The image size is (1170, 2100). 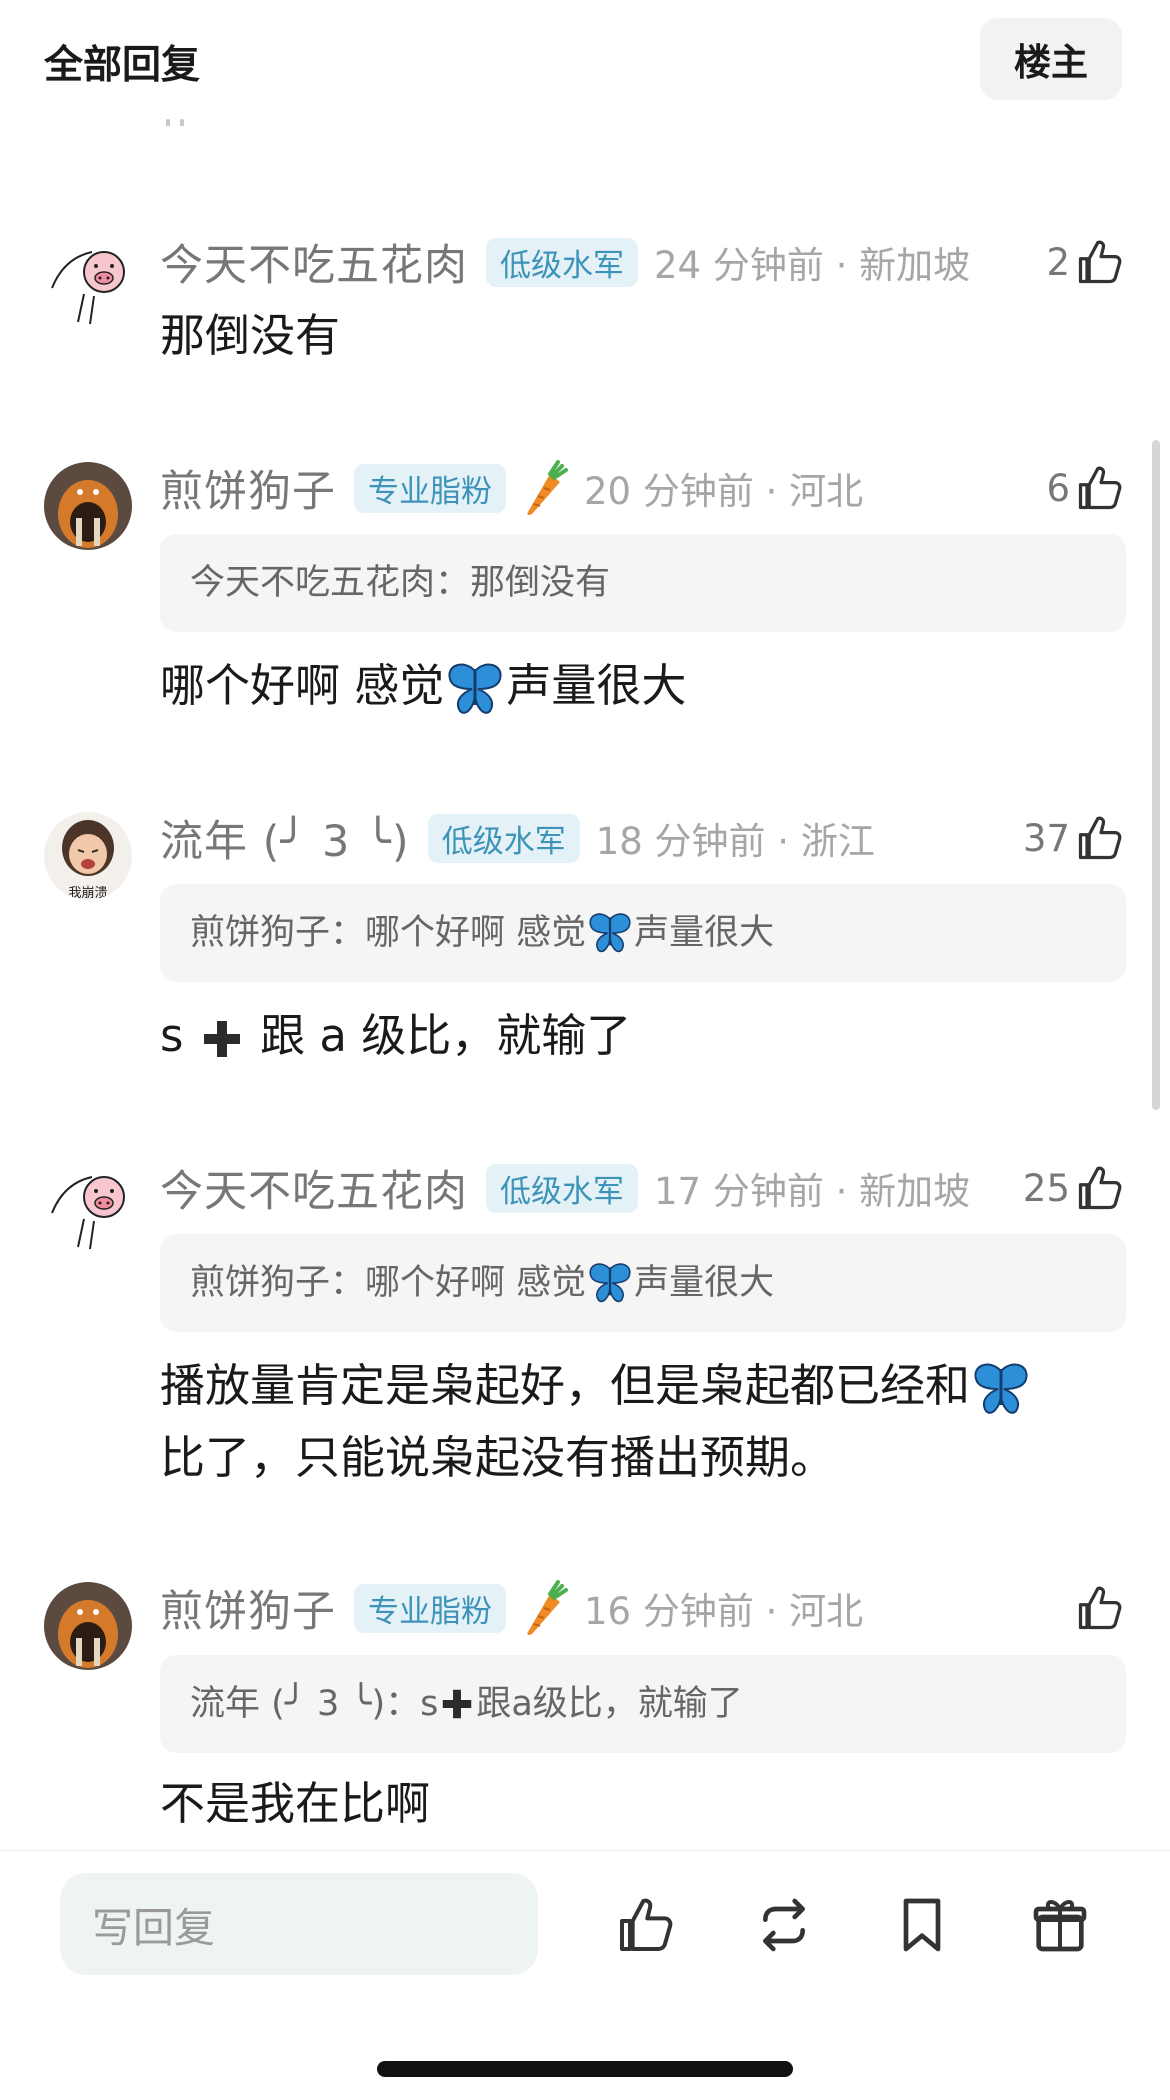 What do you see at coordinates (1051, 59) in the screenshot?
I see `op-only-button: 楼主` at bounding box center [1051, 59].